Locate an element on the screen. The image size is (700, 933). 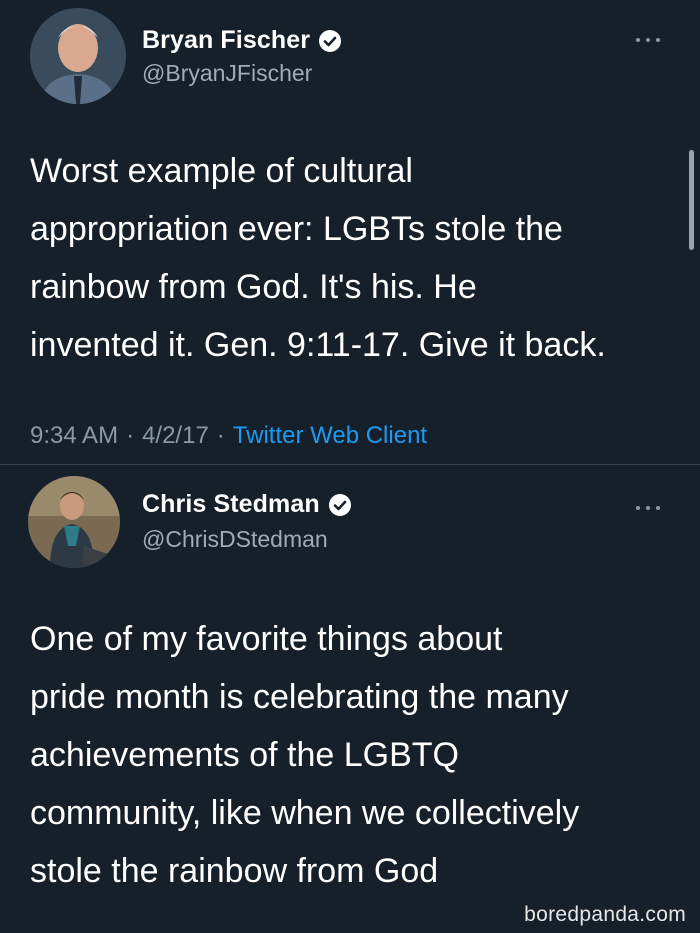
handle: @BryanJFischer is located at coordinates (227, 73).